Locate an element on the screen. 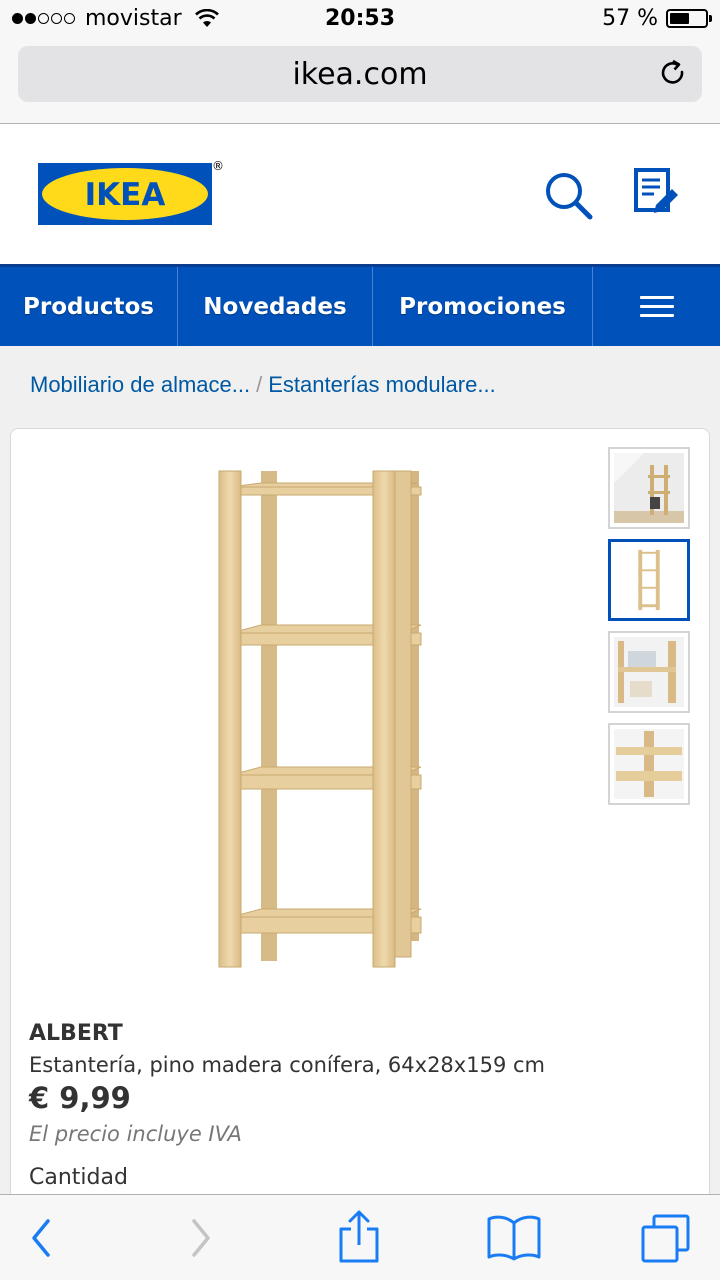 This screenshot has height=1280, width=720. browser-toolbar is located at coordinates (360, 1237).